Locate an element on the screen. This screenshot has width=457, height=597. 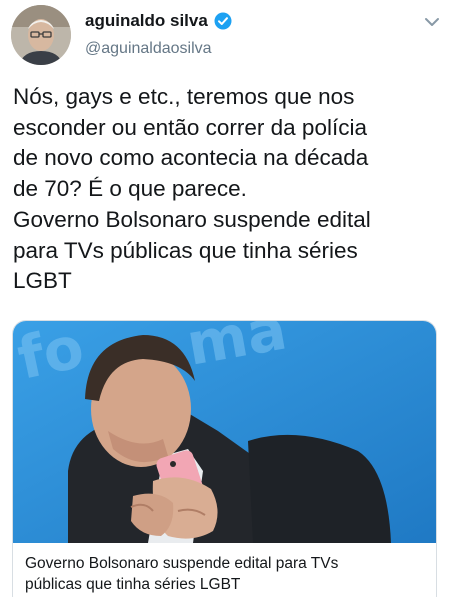
tweet-header: aguinaldo silva @aguinaldaosilva is located at coordinates (228, 36).